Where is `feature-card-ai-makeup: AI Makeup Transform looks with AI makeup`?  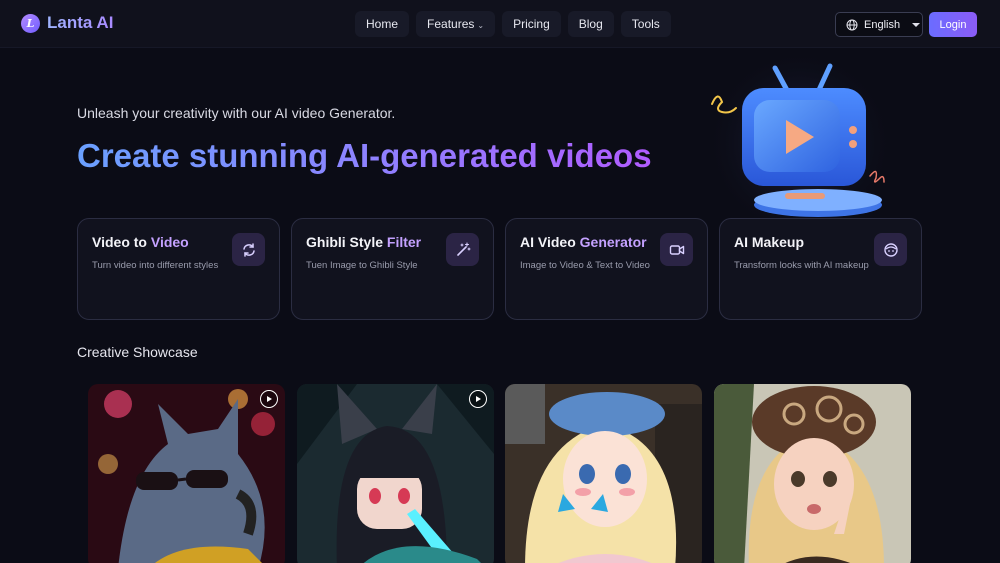 feature-card-ai-makeup: AI Makeup Transform looks with AI makeup is located at coordinates (820, 269).